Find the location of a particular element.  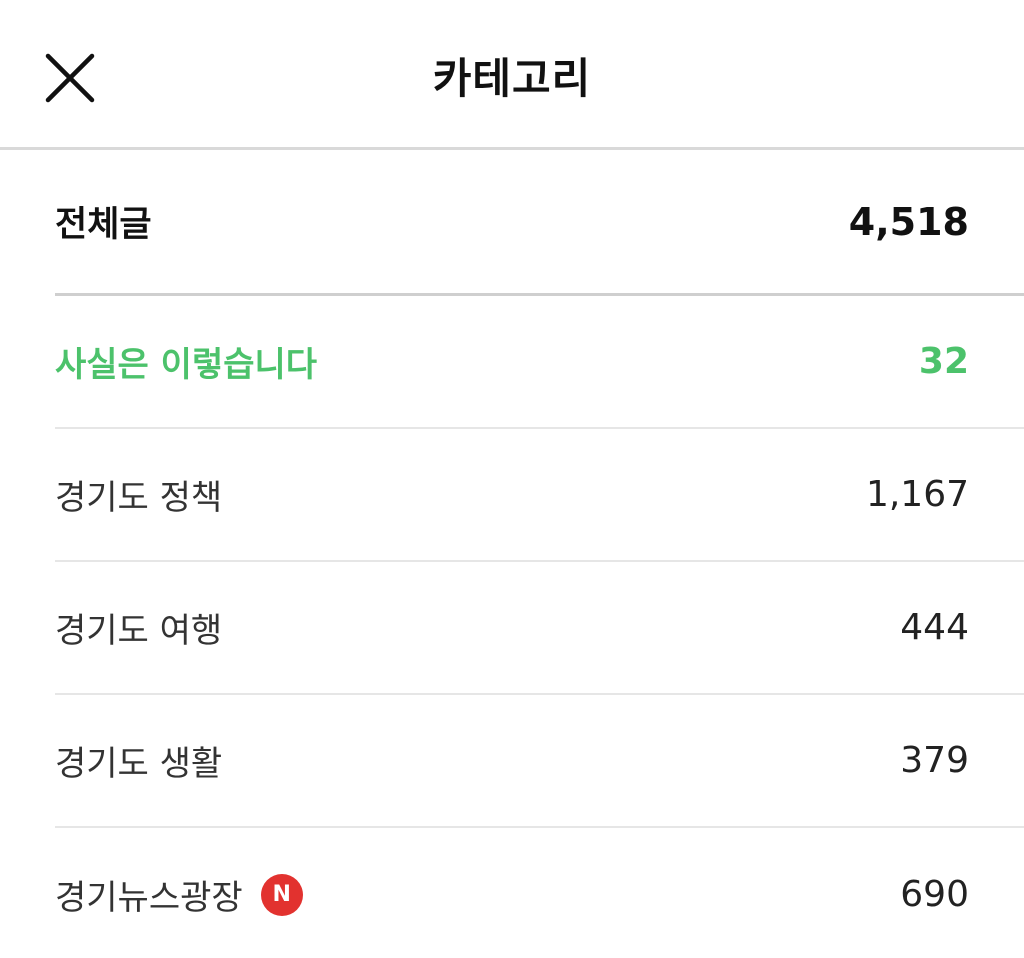

category-label: 경기도 정책 is located at coordinates (139, 498).